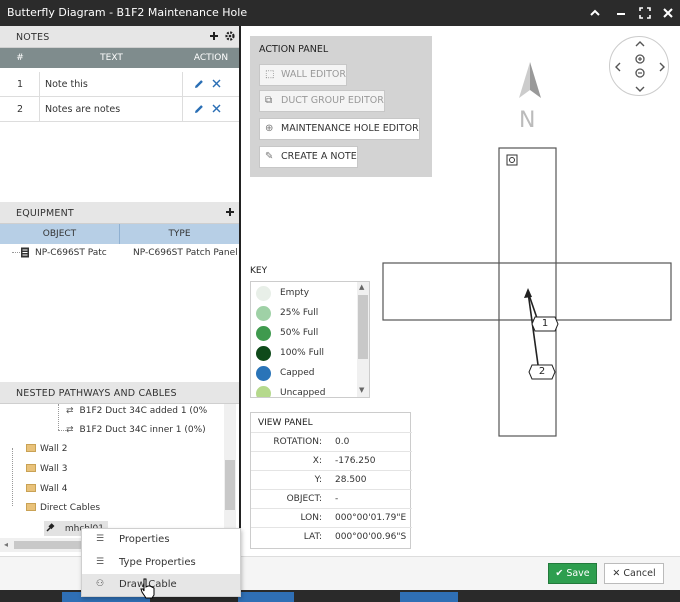 This screenshot has width=680, height=602. I want to click on gear-icon, so click(230, 36).